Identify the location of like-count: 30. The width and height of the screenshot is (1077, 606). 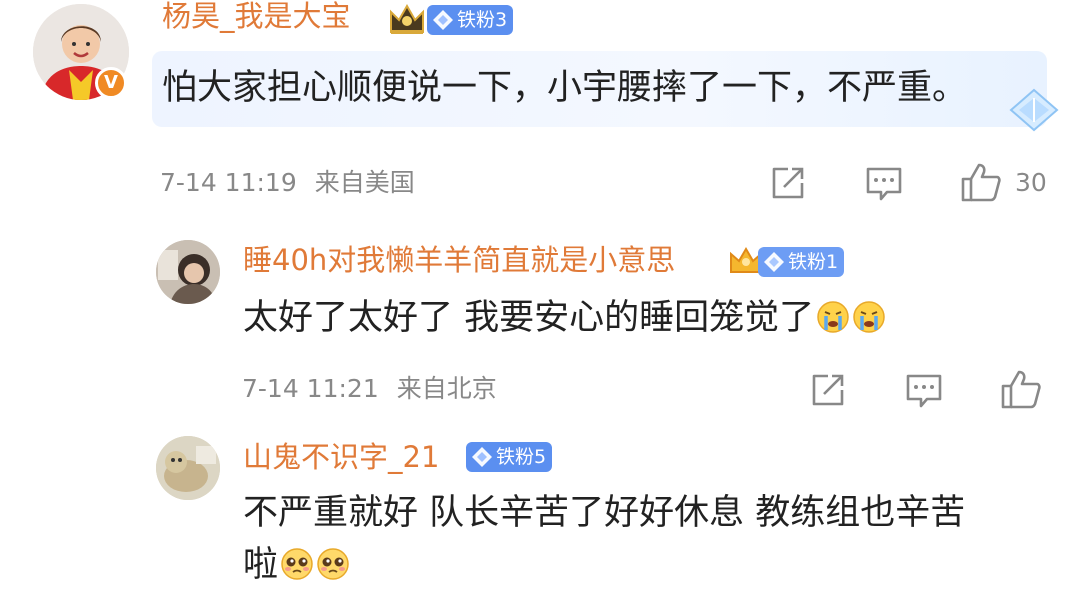
(1031, 182).